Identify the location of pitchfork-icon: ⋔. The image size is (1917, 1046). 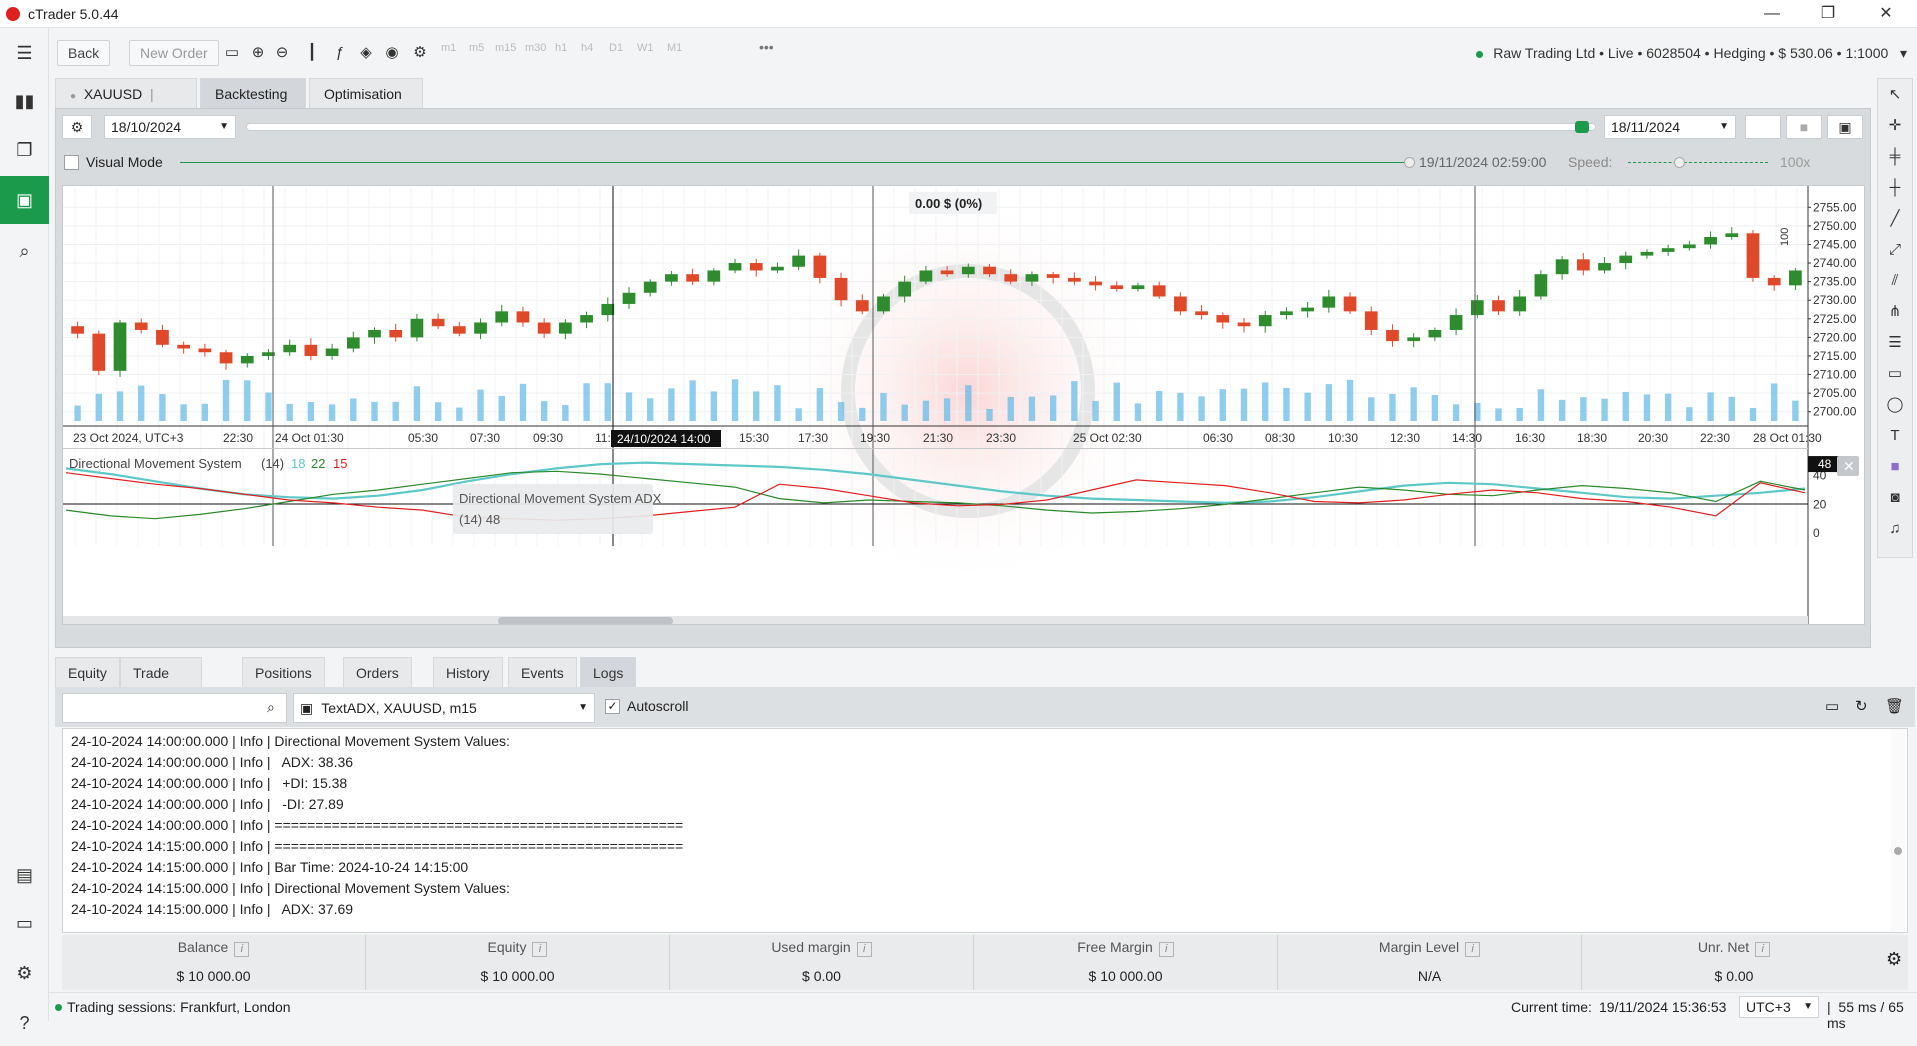
(1895, 311).